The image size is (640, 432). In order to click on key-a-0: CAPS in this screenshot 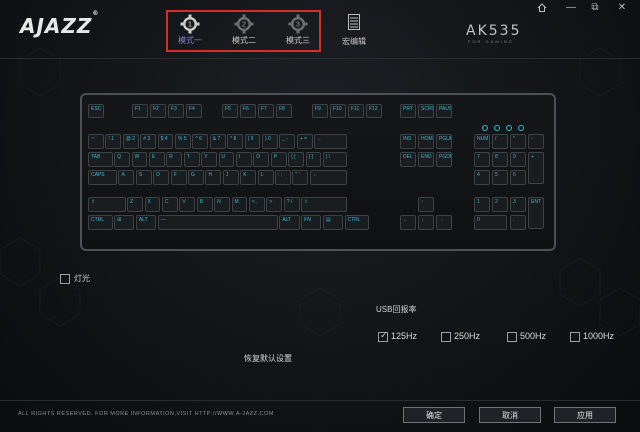, I will do `click(102, 177)`.